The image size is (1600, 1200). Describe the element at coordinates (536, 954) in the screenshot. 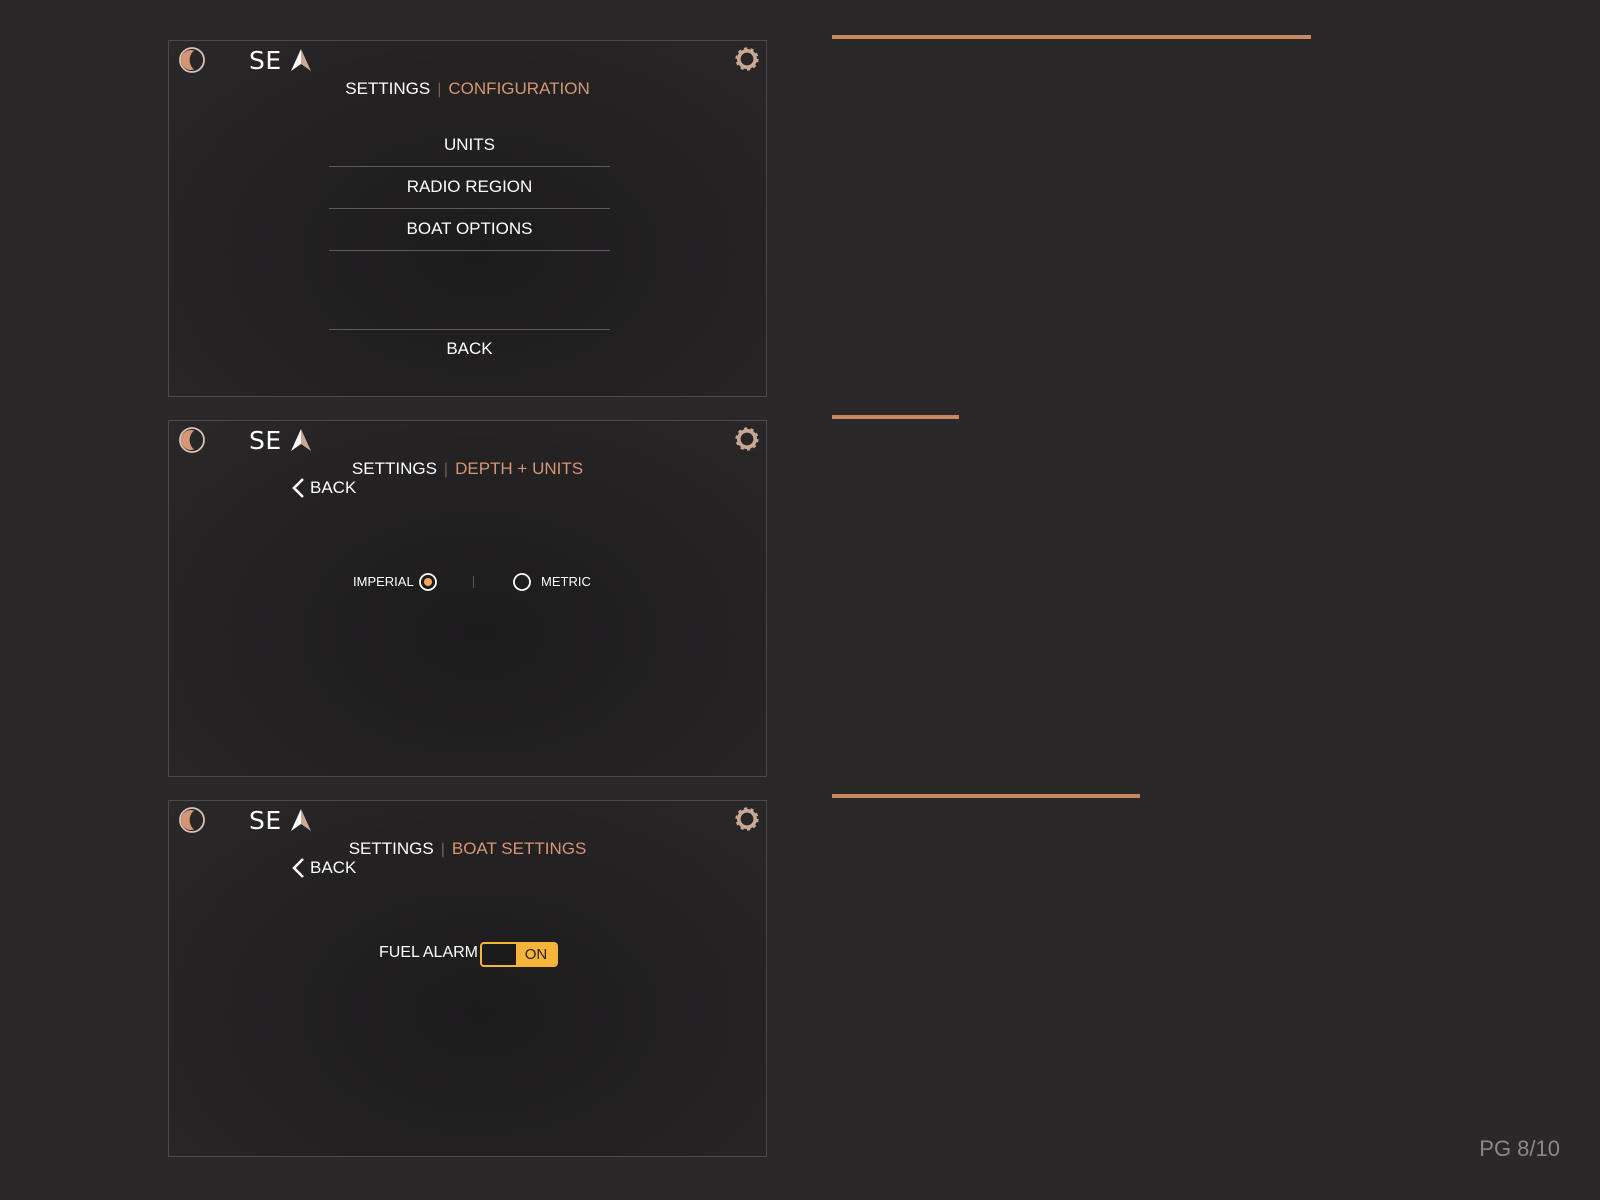

I see `toggle-state-label: ON` at that location.